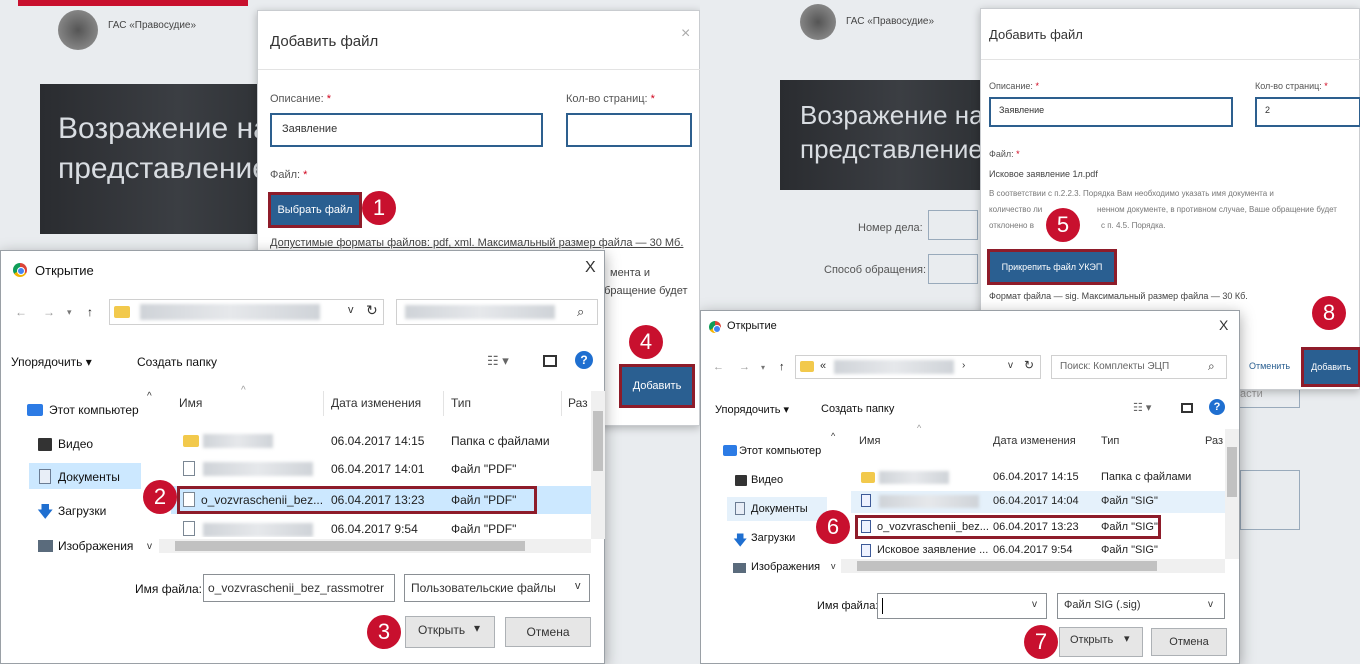 Image resolution: width=1360 pixels, height=664 pixels. What do you see at coordinates (962, 606) in the screenshot?
I see `filename-input: v` at bounding box center [962, 606].